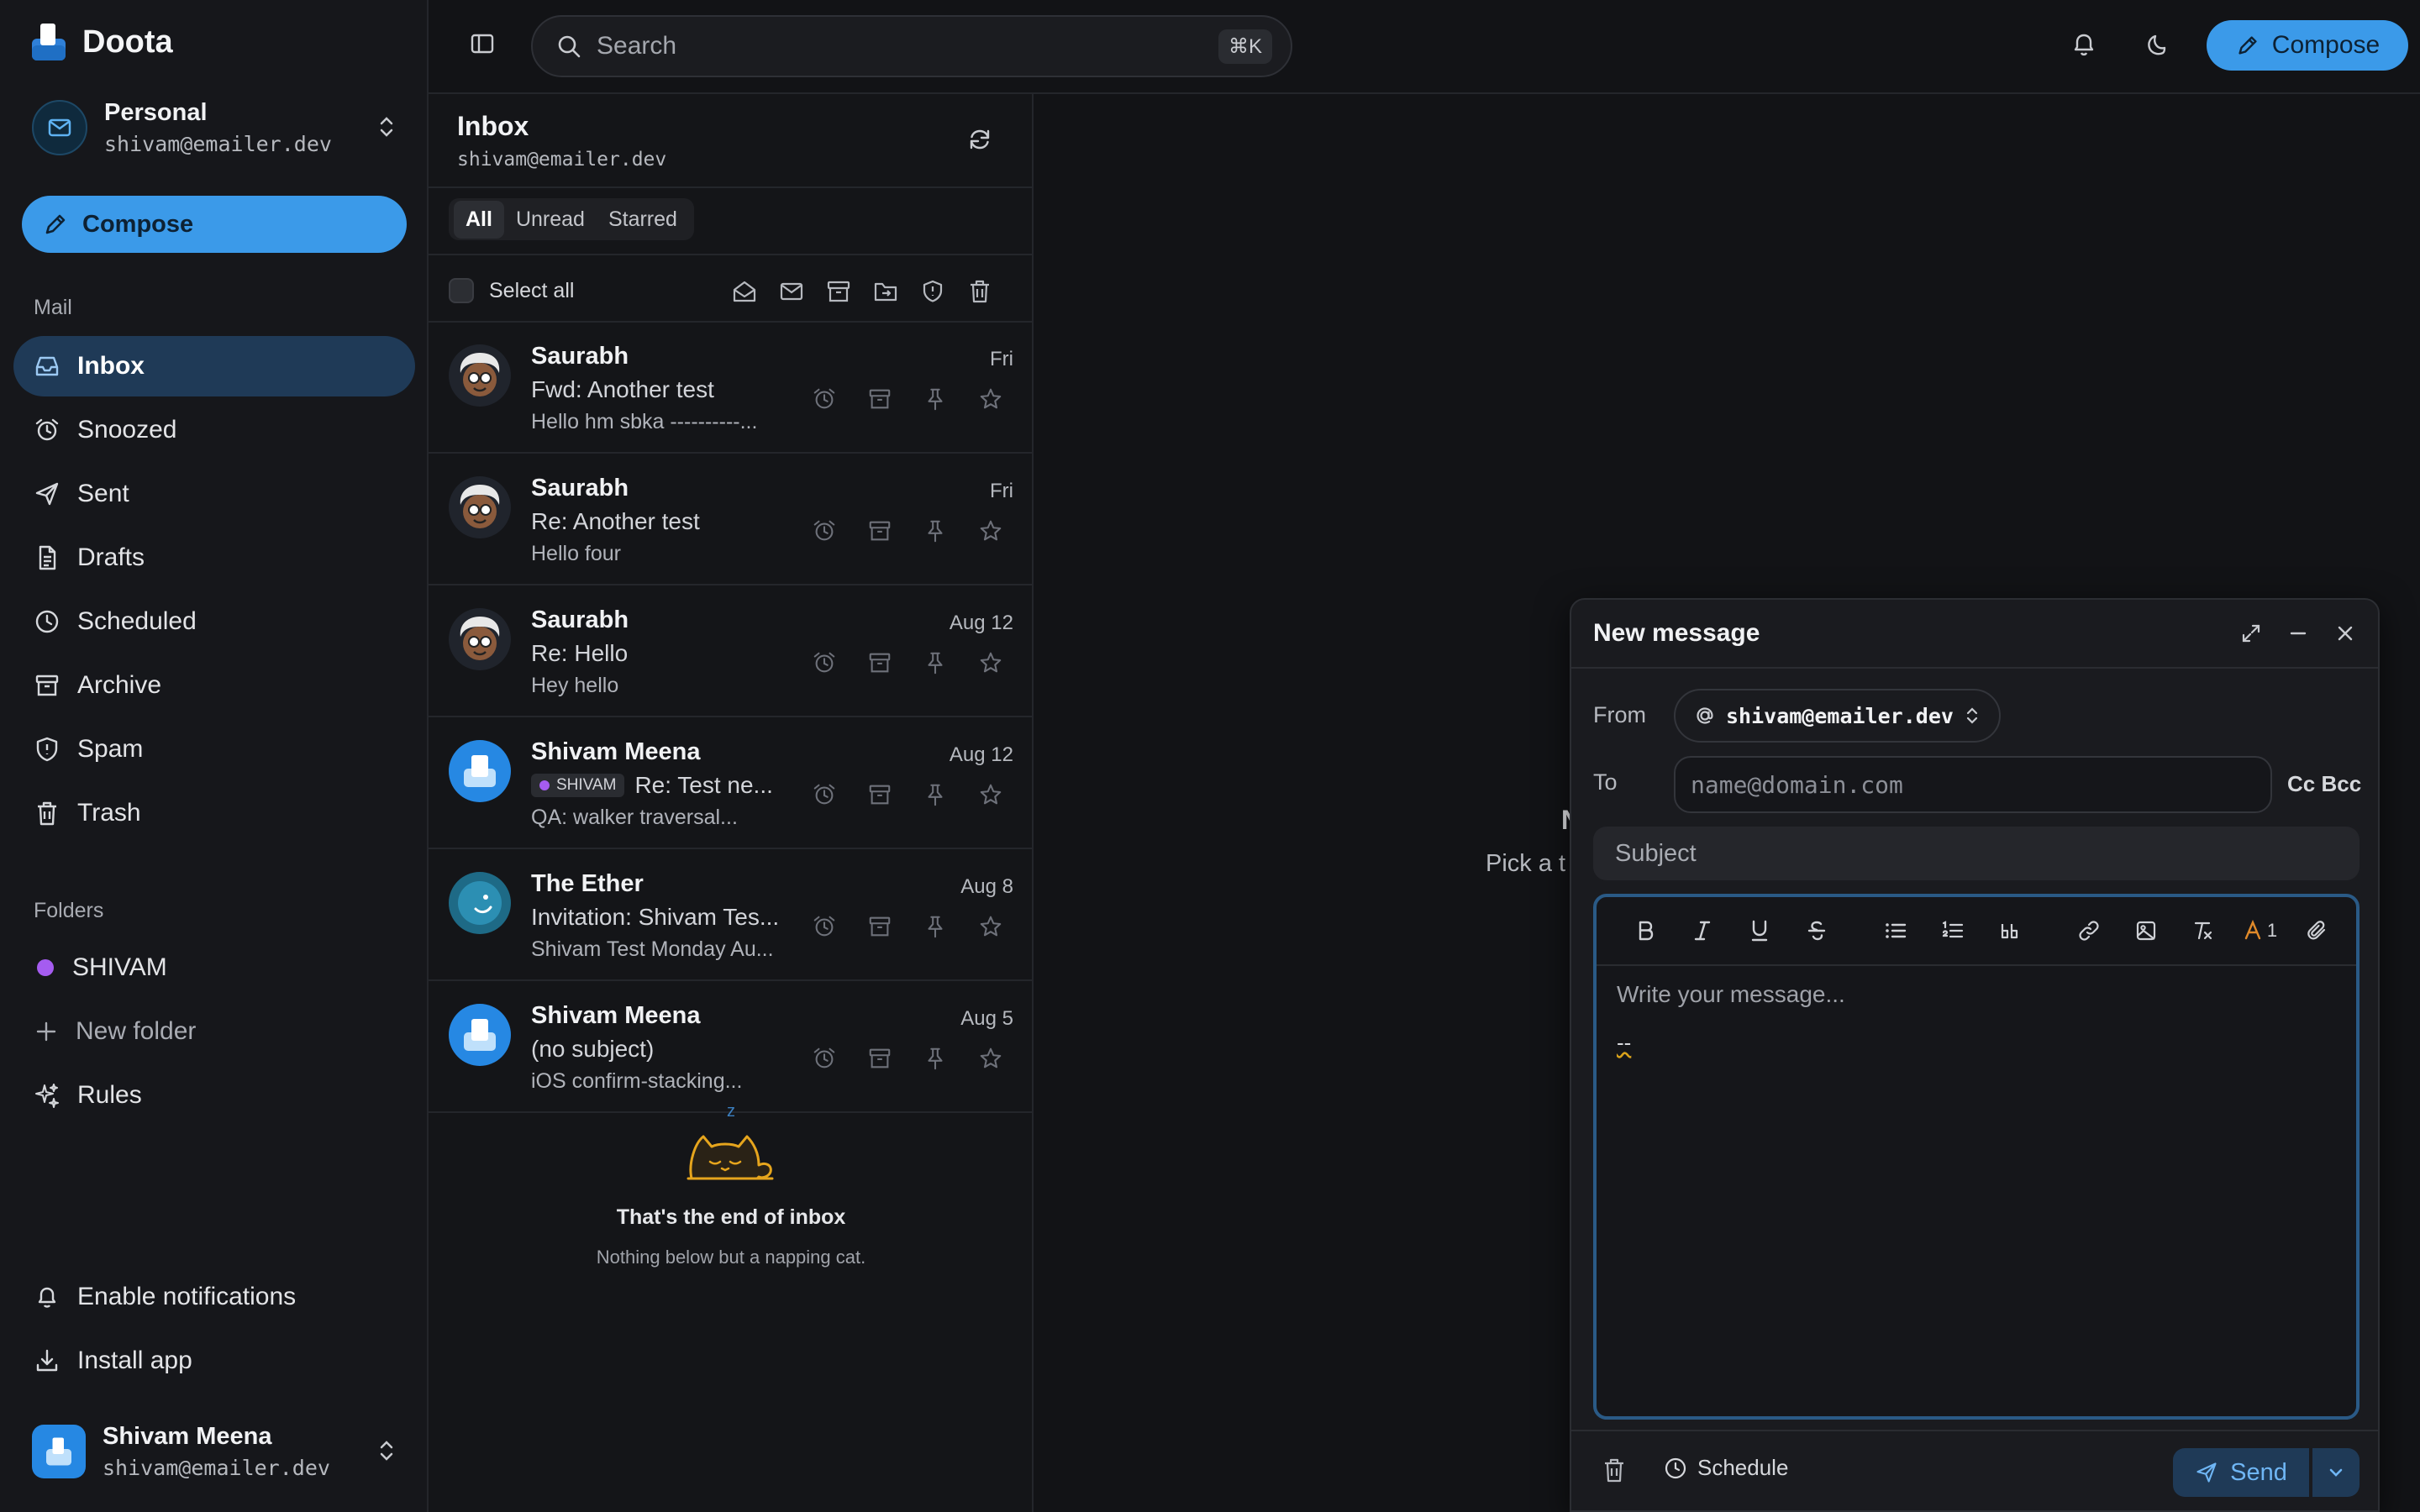 Image resolution: width=2420 pixels, height=1512 pixels. What do you see at coordinates (980, 139) in the screenshot?
I see `refresh-icon` at bounding box center [980, 139].